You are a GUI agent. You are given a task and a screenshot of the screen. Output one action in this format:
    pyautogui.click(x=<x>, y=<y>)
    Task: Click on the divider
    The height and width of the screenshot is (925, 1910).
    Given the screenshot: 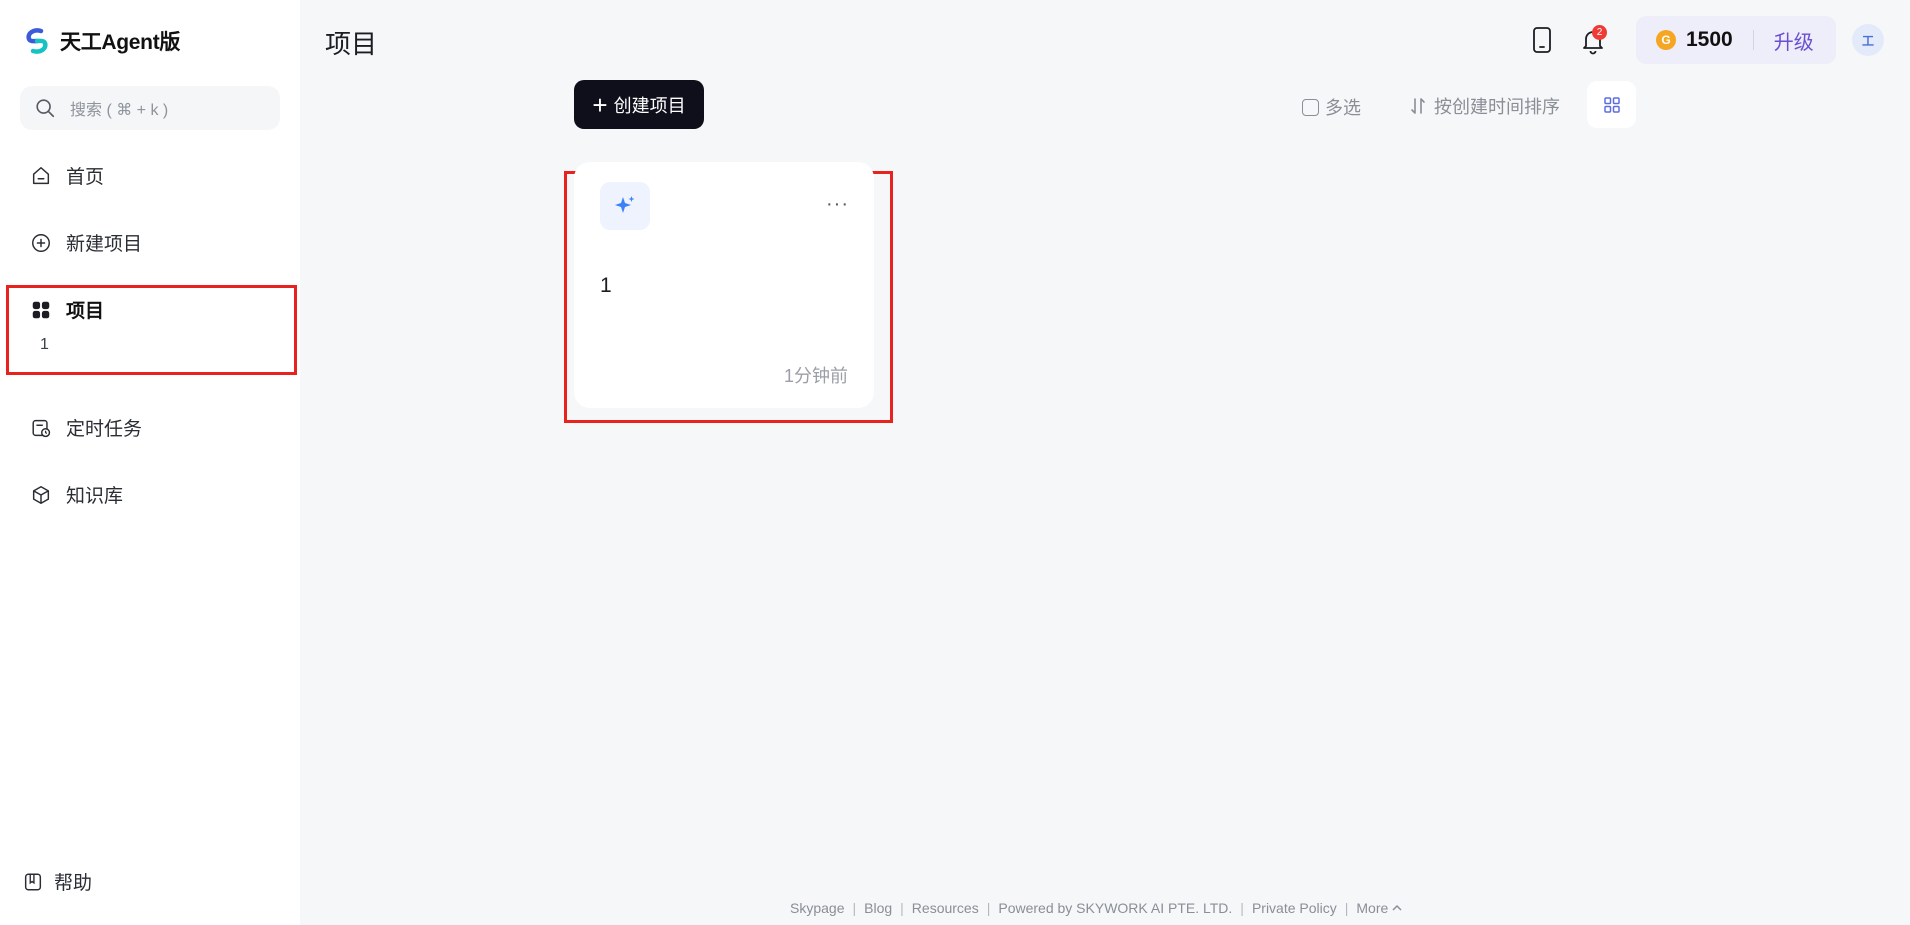 What is the action you would take?
    pyautogui.click(x=1753, y=40)
    